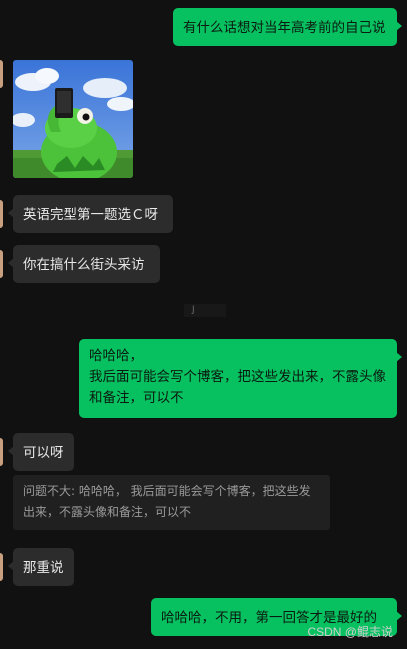  I want to click on watermark: CSDN @鲲志说, so click(350, 632).